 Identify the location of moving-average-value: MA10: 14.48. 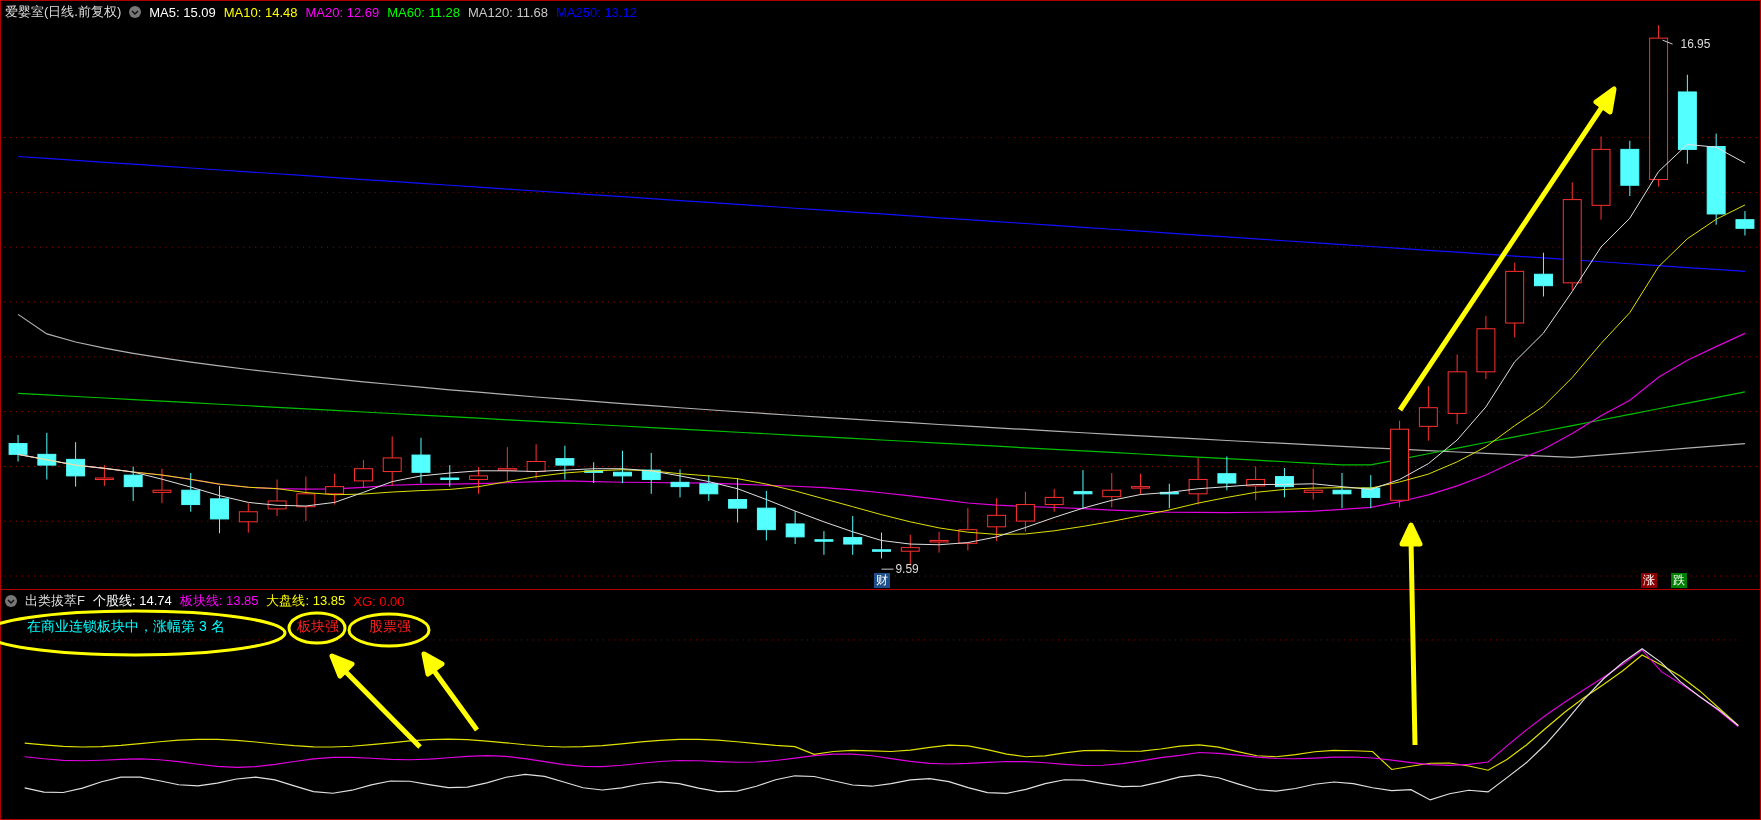
(260, 12).